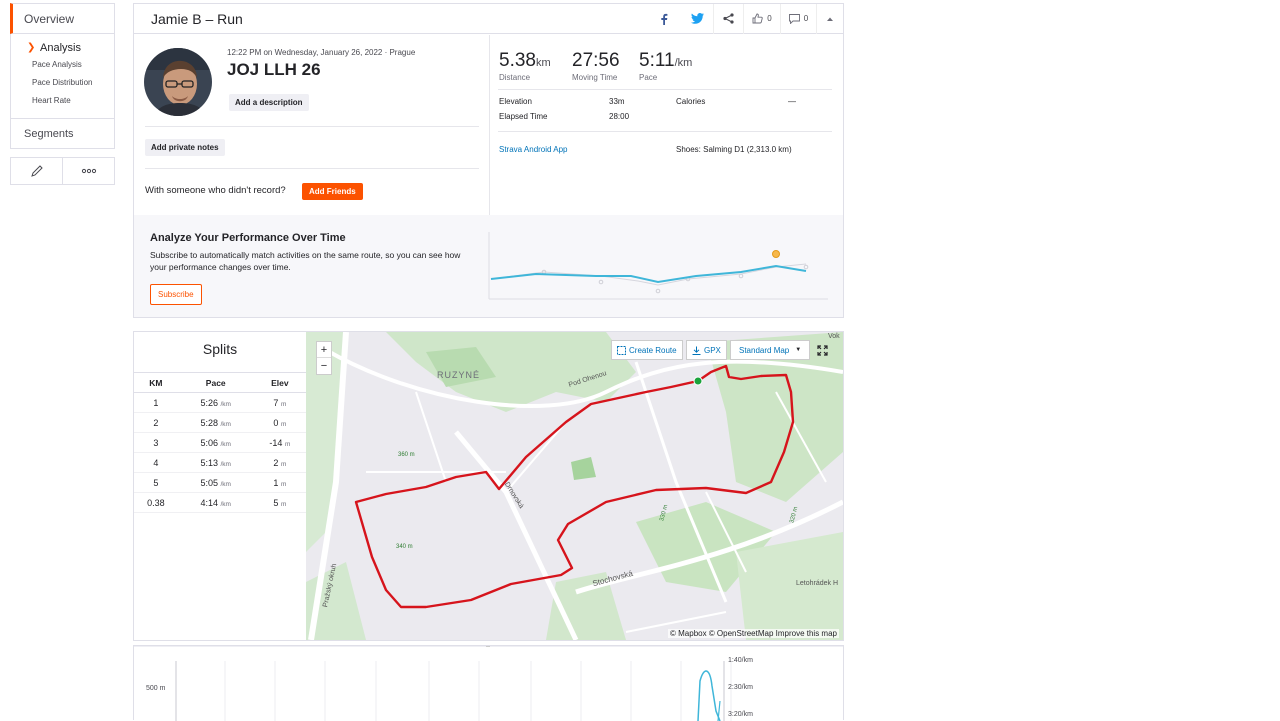 Image resolution: width=1280 pixels, height=721 pixels. I want to click on facebook-share-button, so click(664, 19).